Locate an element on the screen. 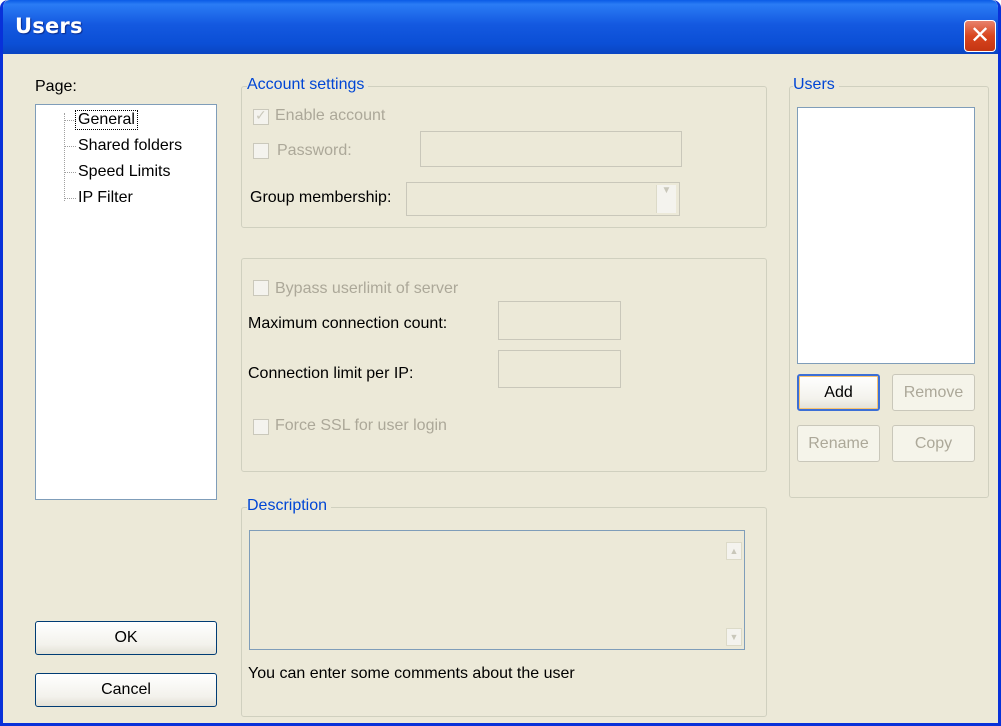 The width and height of the screenshot is (1001, 726). scroll-down-icon: ▼ is located at coordinates (734, 637).